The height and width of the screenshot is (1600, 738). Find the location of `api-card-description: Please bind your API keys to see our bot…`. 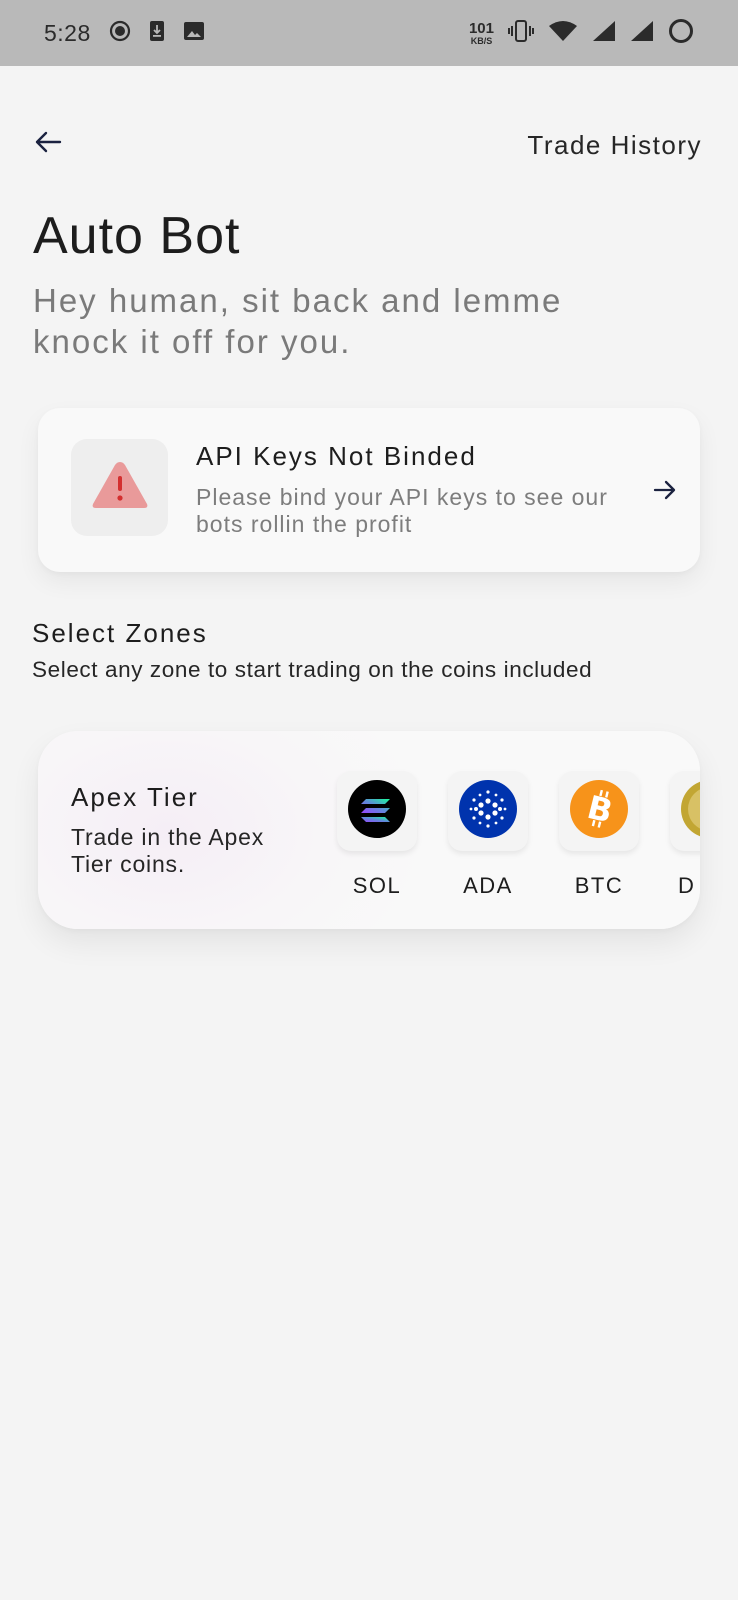

api-card-description: Please bind your API keys to see our bot… is located at coordinates (402, 510).